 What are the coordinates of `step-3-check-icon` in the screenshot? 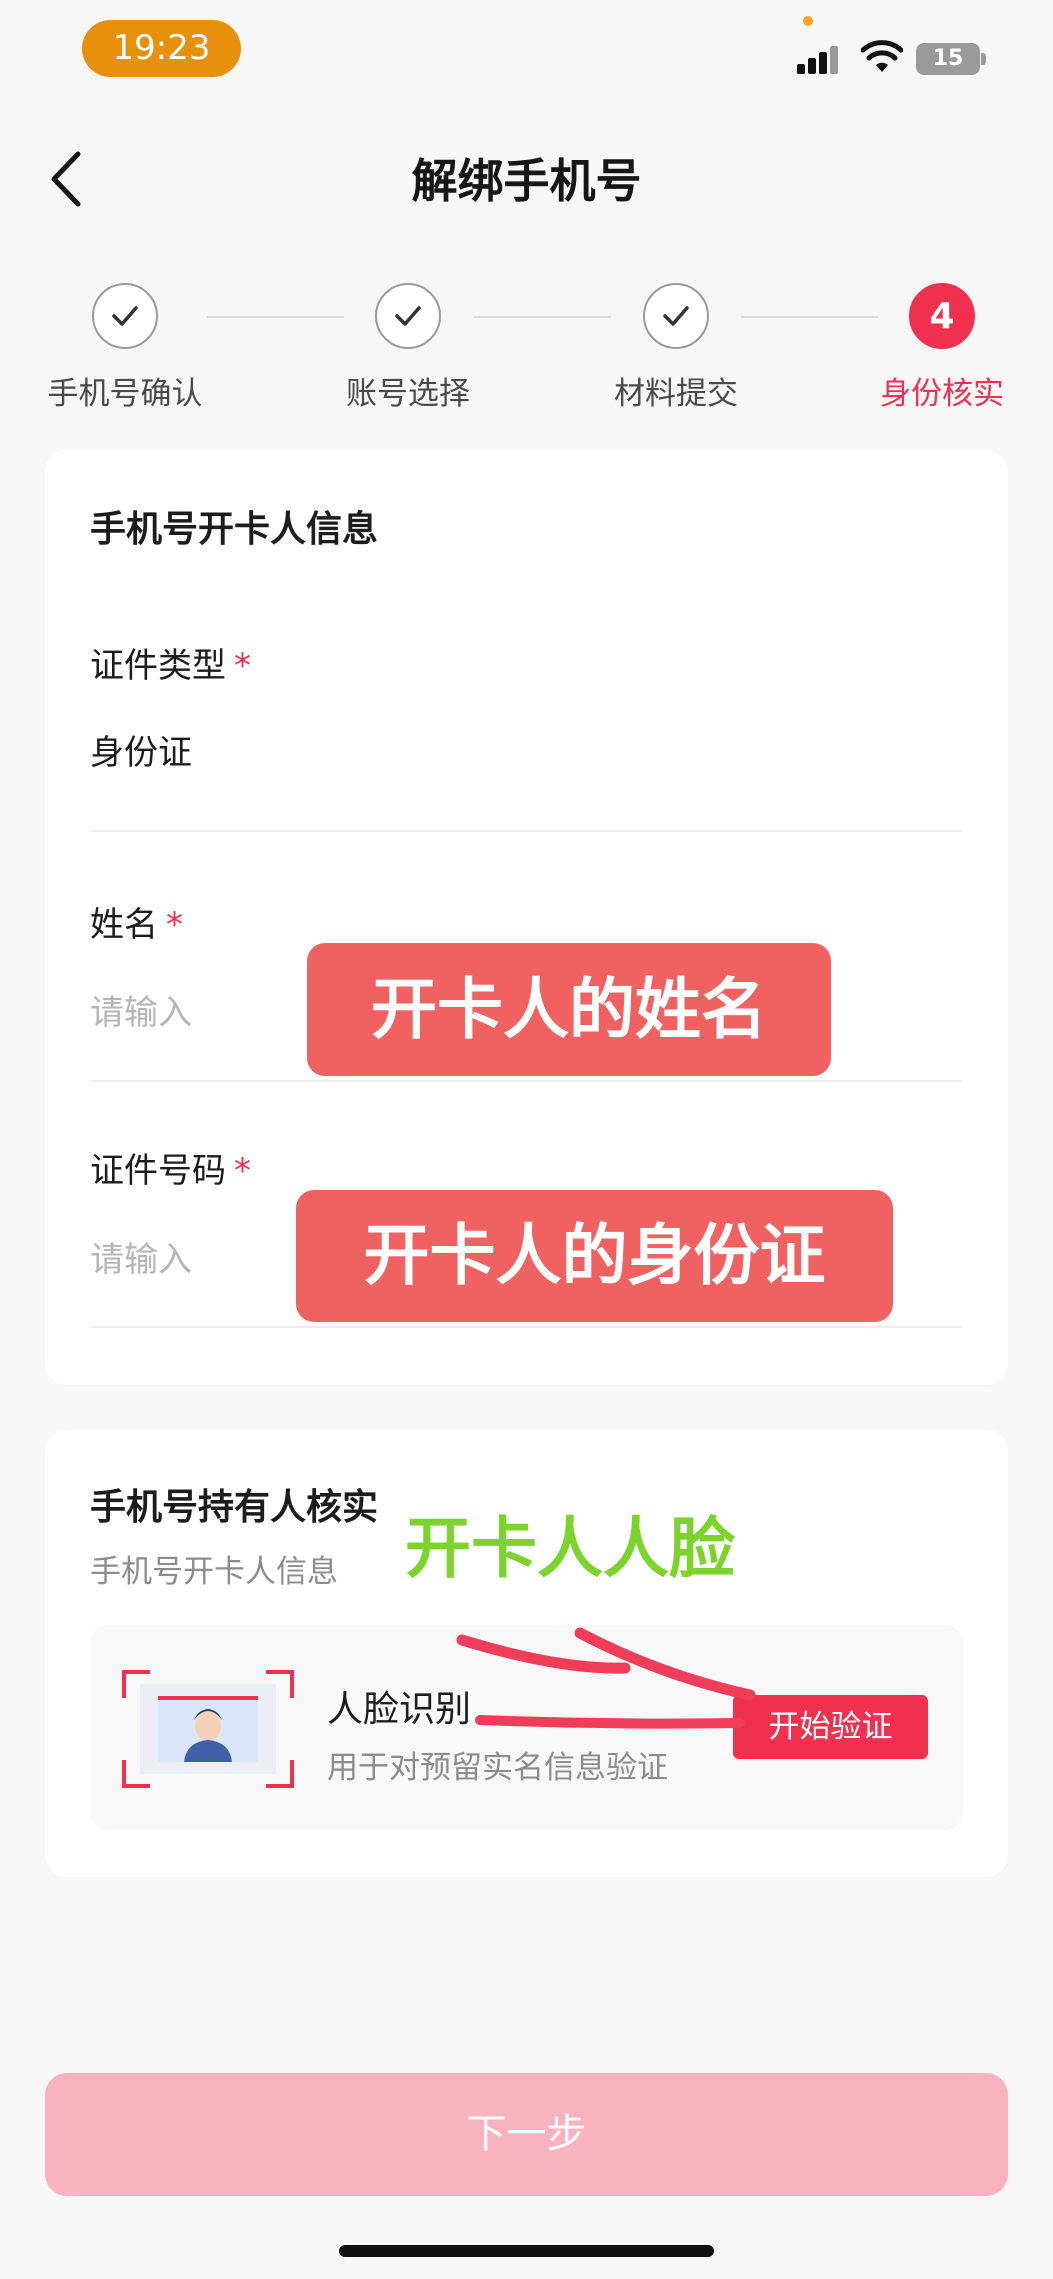 It's located at (676, 316).